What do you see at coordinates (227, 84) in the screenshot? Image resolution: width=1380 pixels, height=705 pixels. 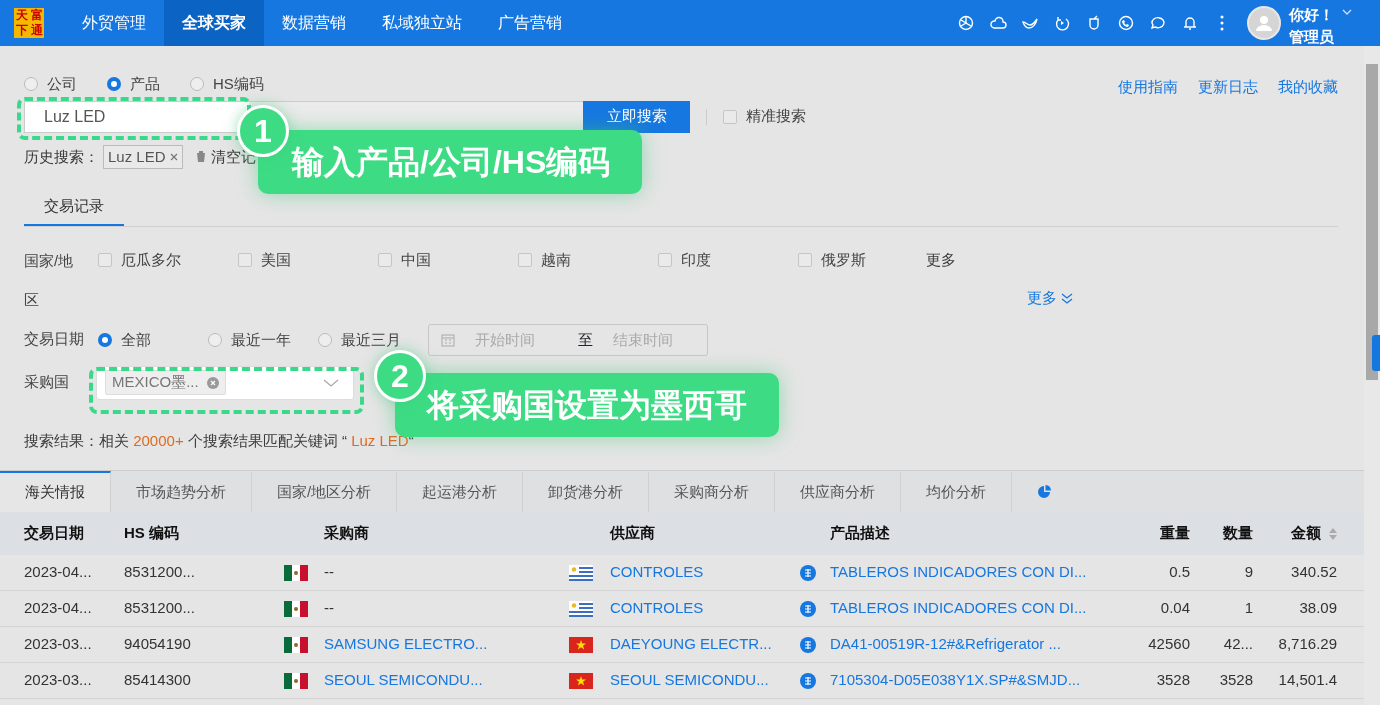 I see `radio-option: HS编码` at bounding box center [227, 84].